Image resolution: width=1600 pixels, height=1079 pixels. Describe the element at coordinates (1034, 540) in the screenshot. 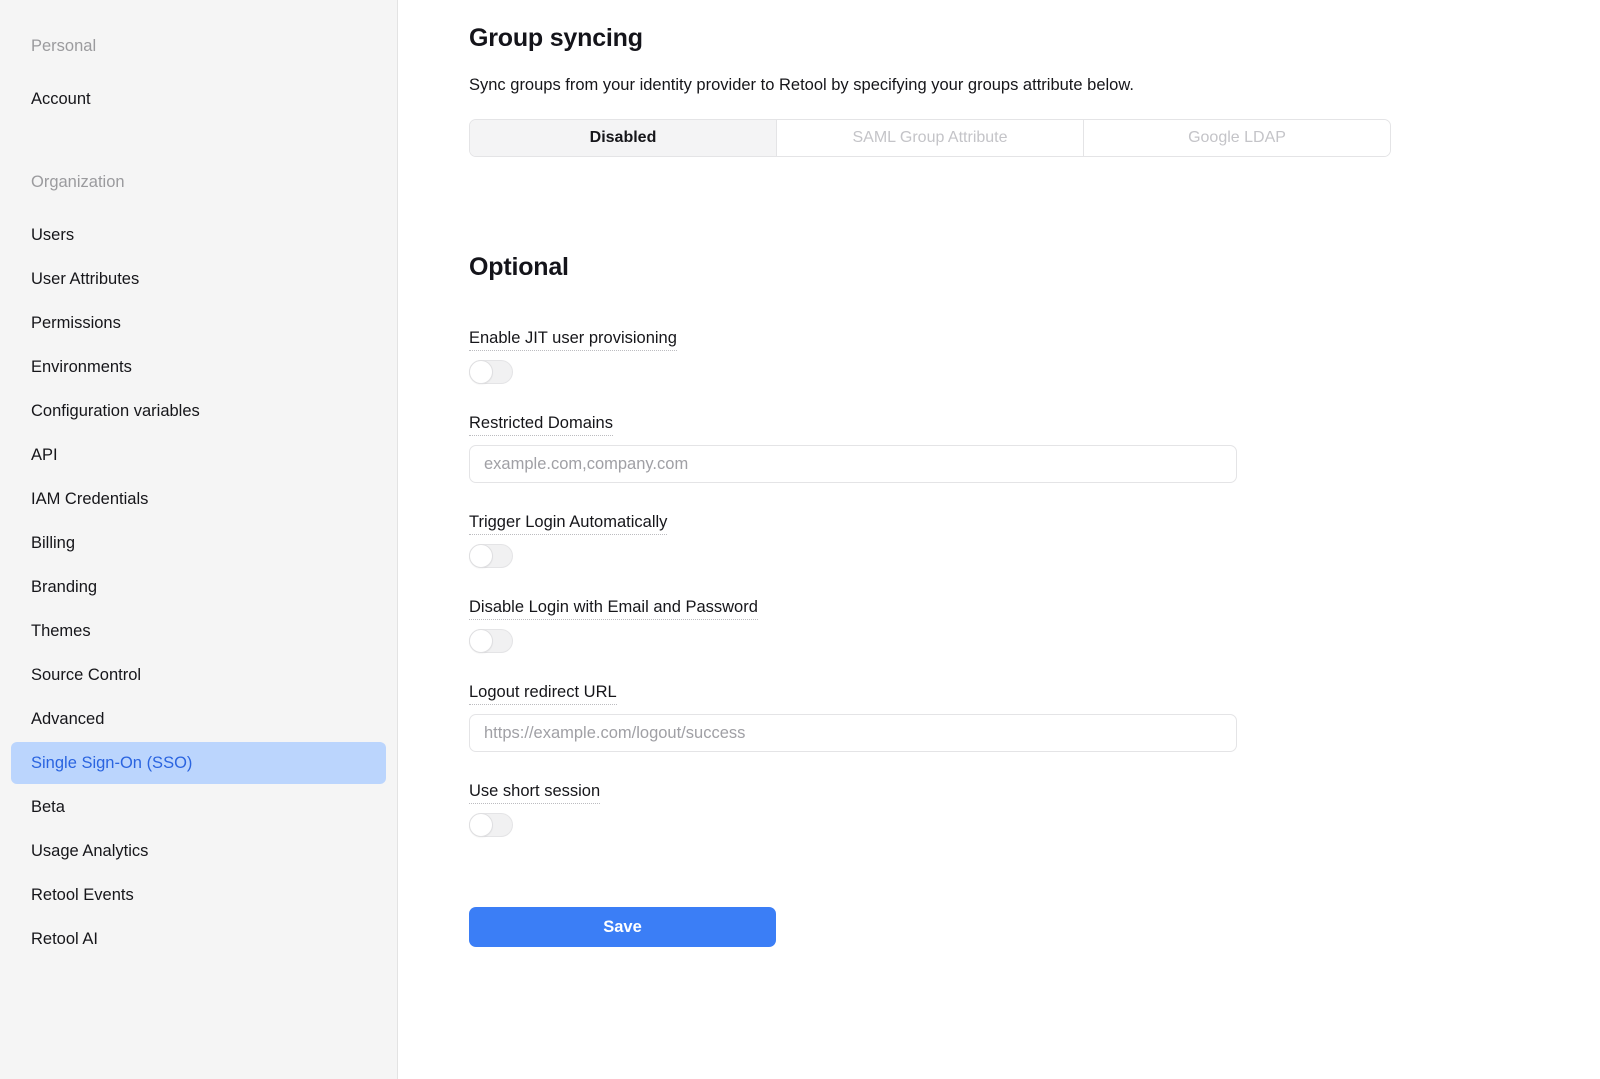

I see `field-trigger-login-automatically: Trigger Login Automatically` at that location.